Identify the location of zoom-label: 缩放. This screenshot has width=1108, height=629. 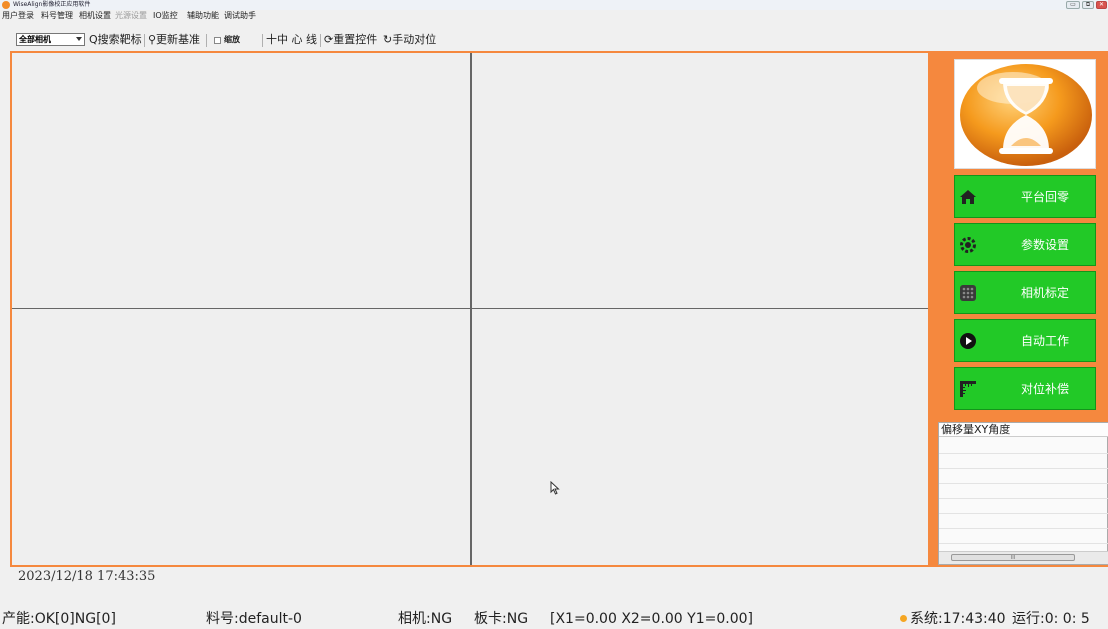
(232, 39).